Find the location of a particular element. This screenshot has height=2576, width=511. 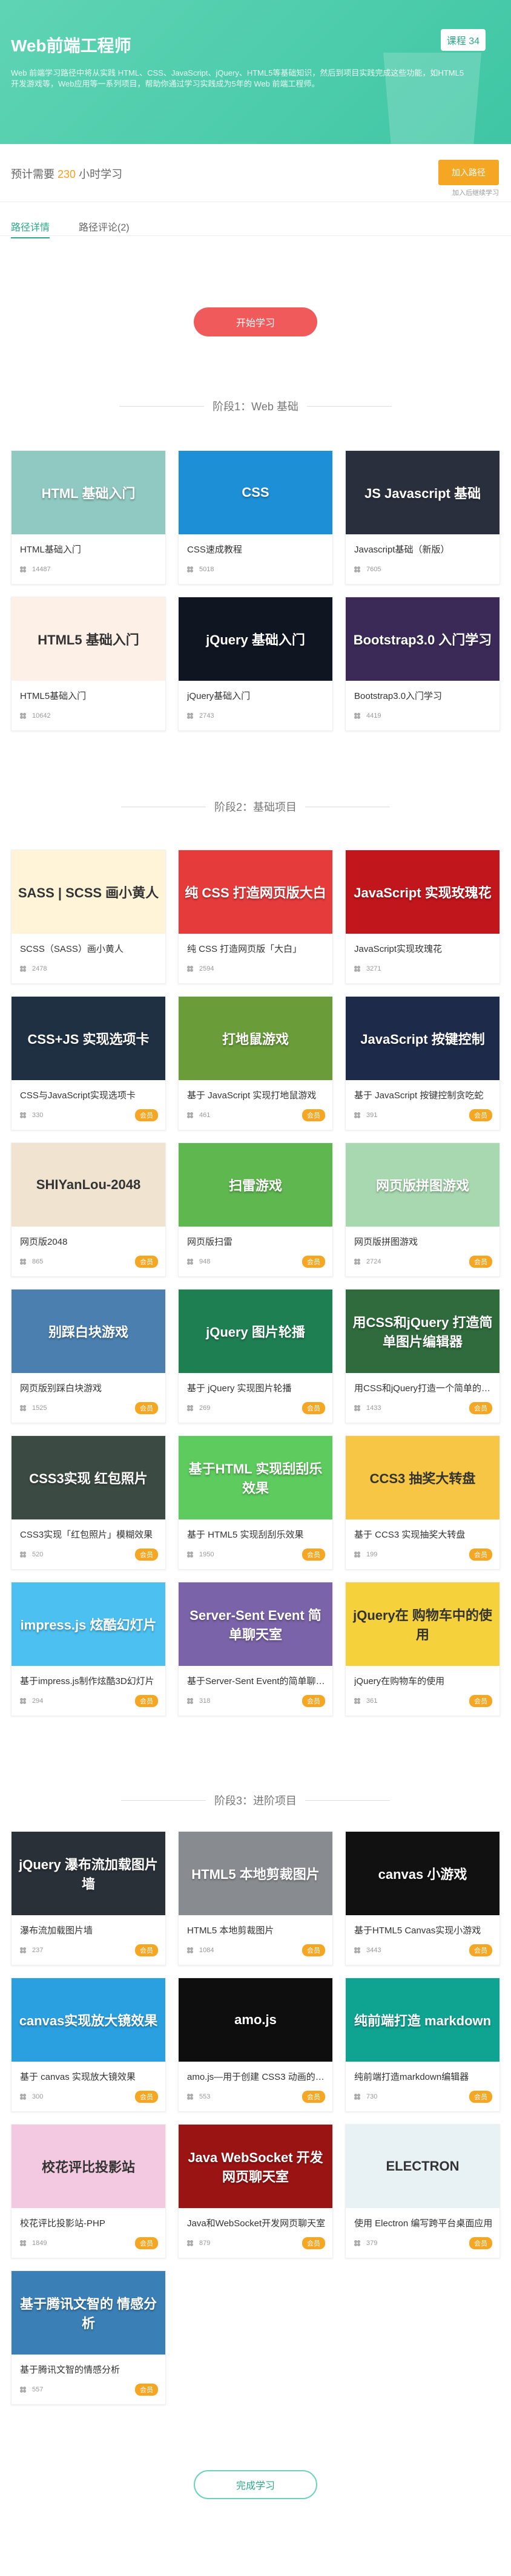

course-card: 扫雷游戏 网页版扫雷 948 会员 is located at coordinates (255, 1209).